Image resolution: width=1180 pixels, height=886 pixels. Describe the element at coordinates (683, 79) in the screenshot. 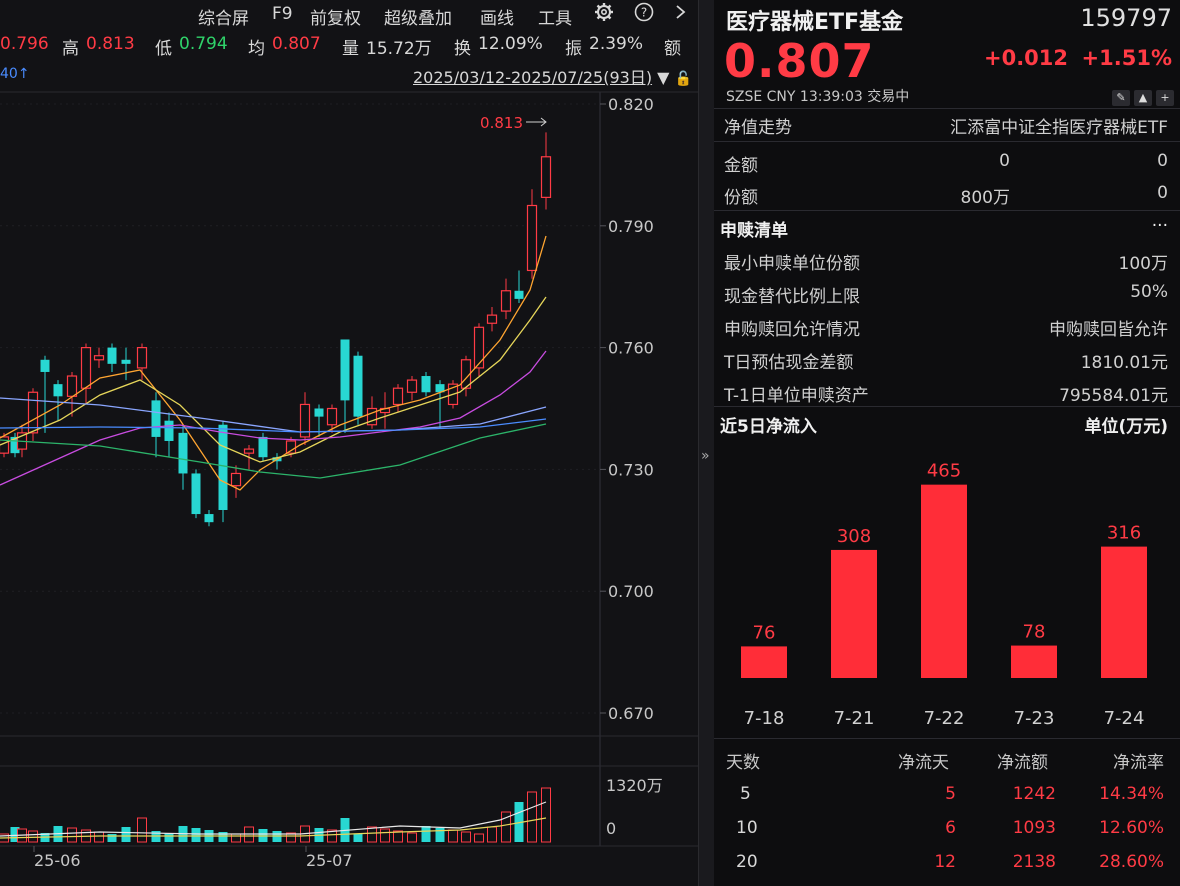

I see `lock-icon: 🔓` at that location.